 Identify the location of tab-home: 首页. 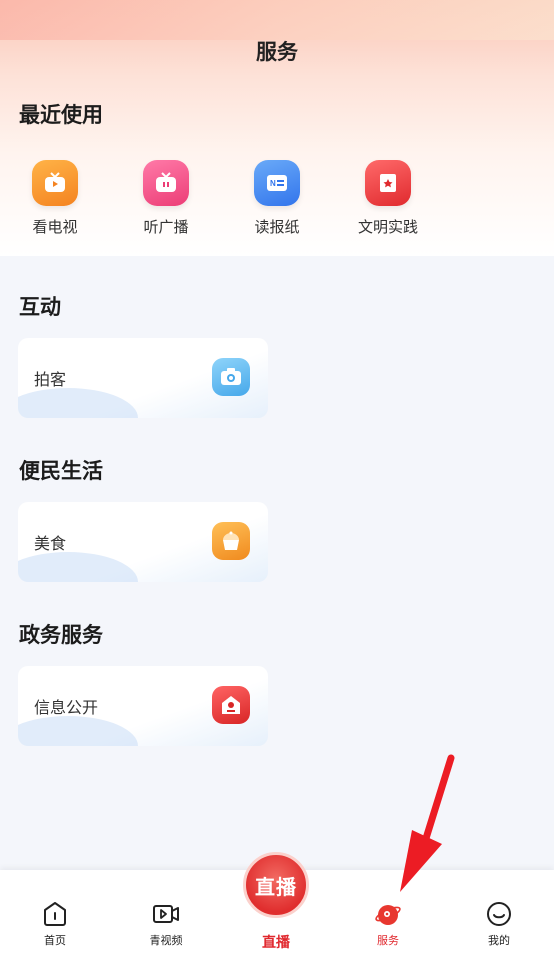
(55, 913).